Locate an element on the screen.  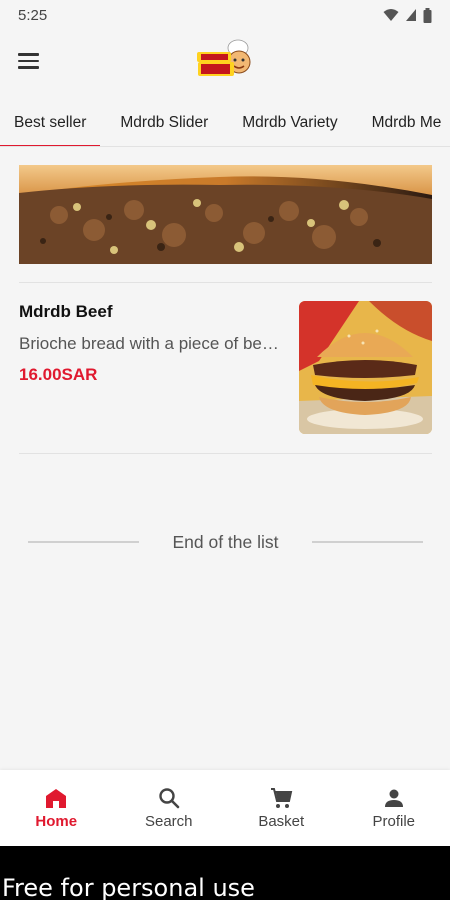
tab-best-seller: Best seller is located at coordinates (50, 123).